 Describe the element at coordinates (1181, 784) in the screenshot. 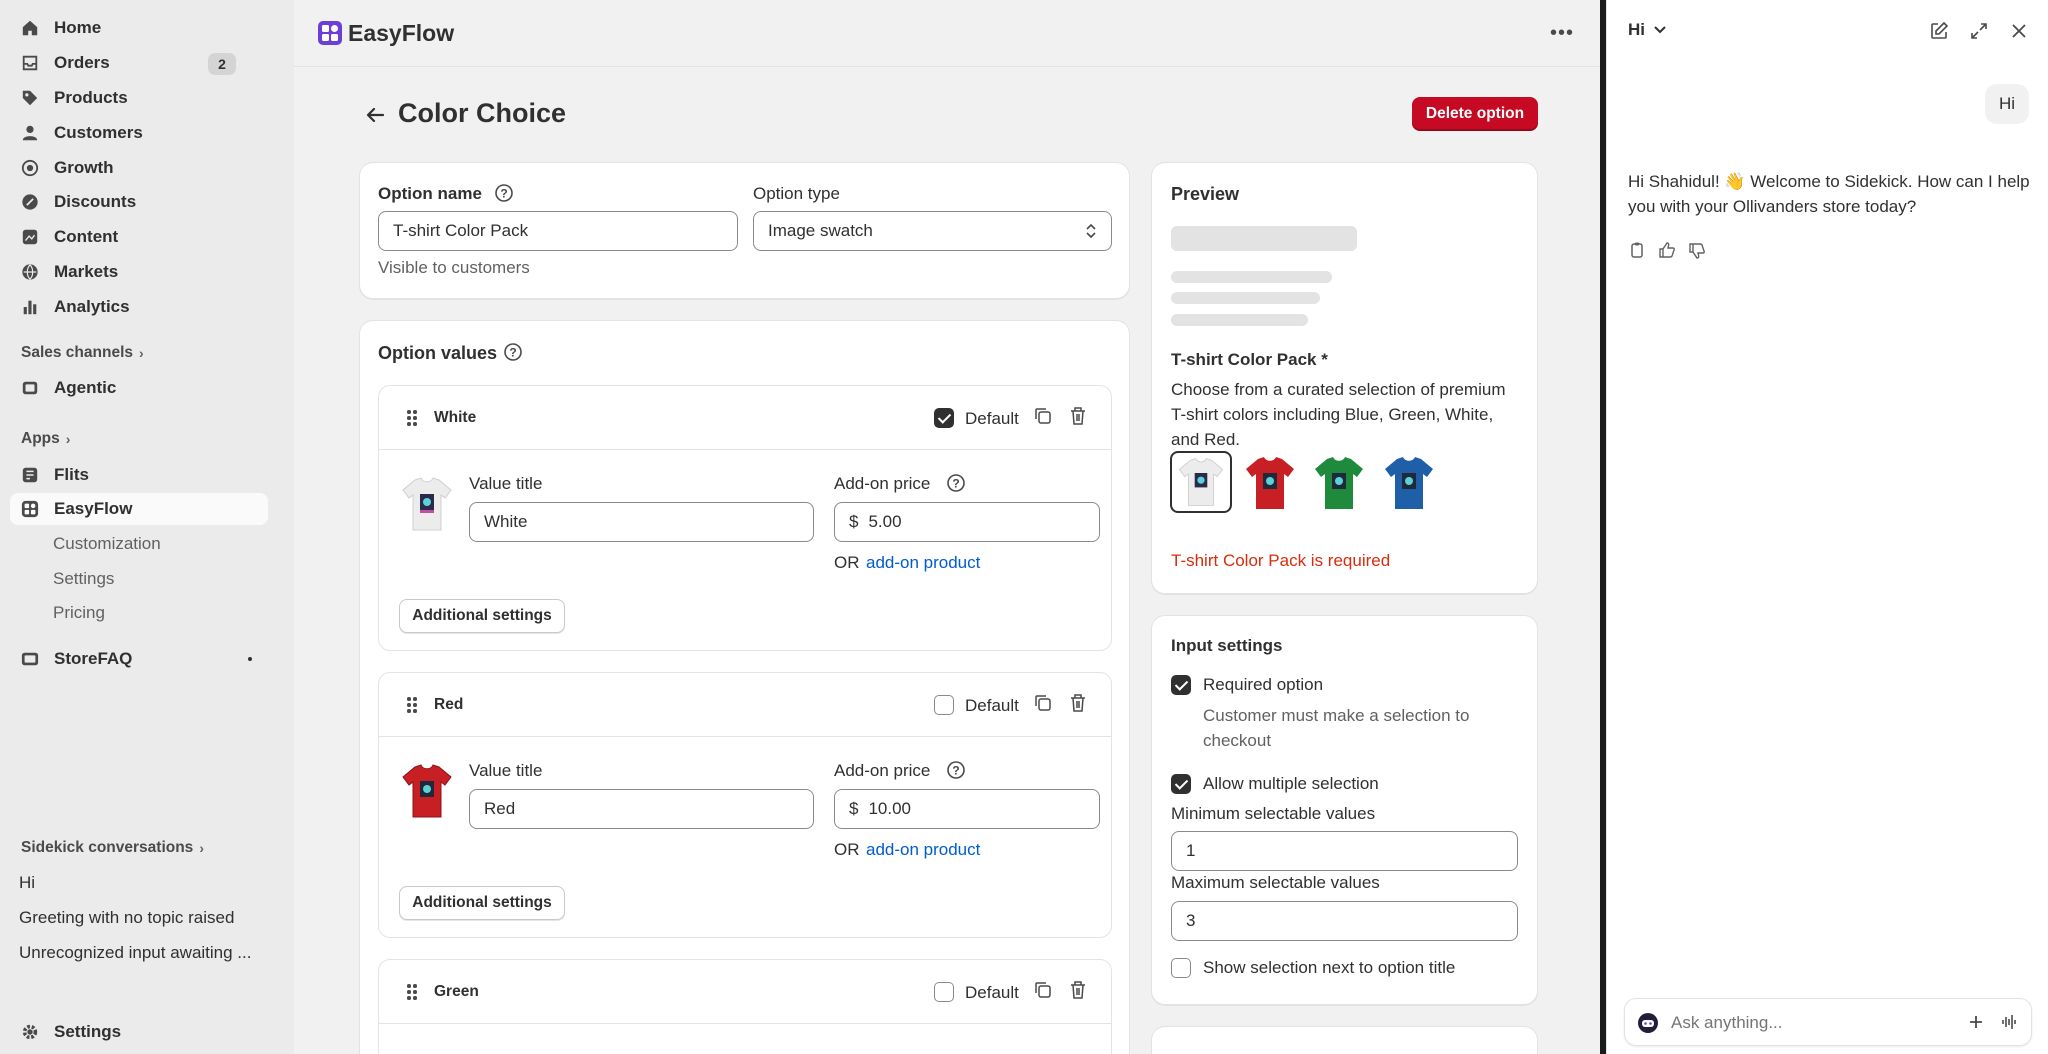

I see `allow-multiple-checkbox` at that location.